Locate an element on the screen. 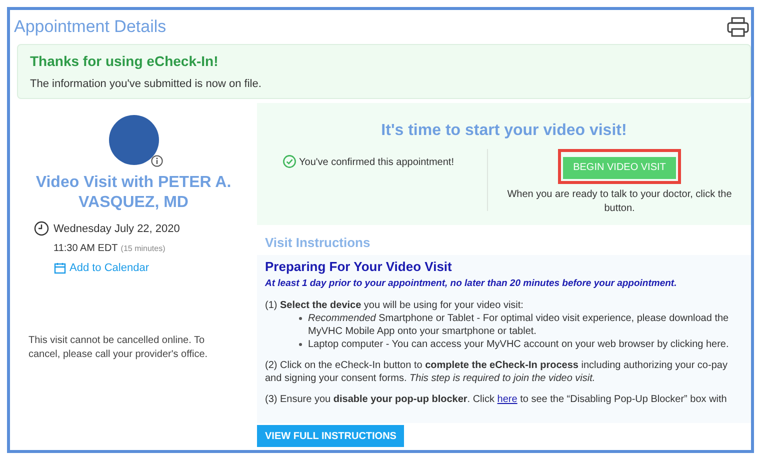 The image size is (761, 456). instructions-subtitle: At least 1 day prior to your appointment, no later than 20 minutes before your appointment. is located at coordinates (471, 283).